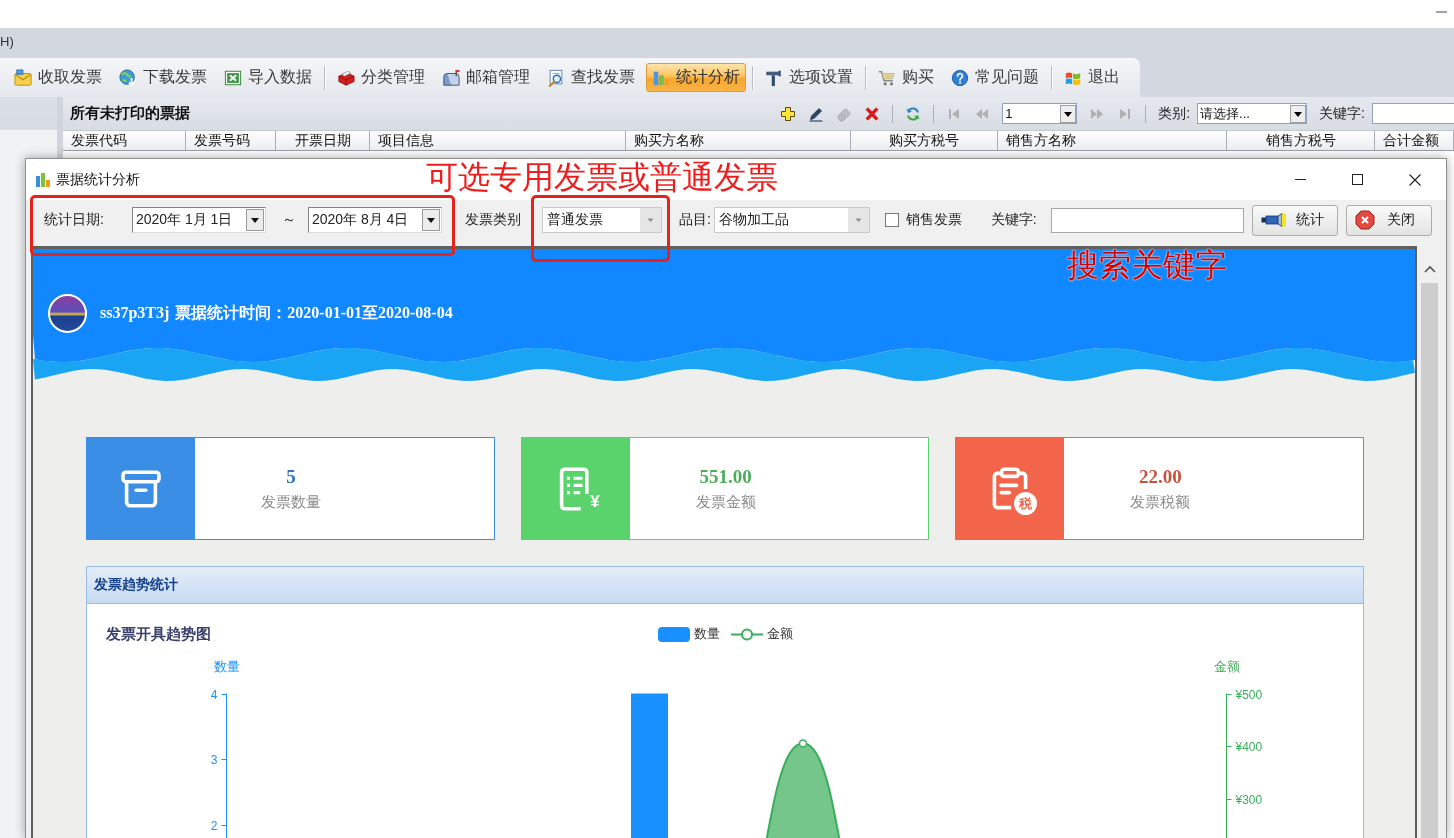 This screenshot has width=1454, height=838. What do you see at coordinates (291, 502) in the screenshot?
I see `stat-label: 发票数量` at bounding box center [291, 502].